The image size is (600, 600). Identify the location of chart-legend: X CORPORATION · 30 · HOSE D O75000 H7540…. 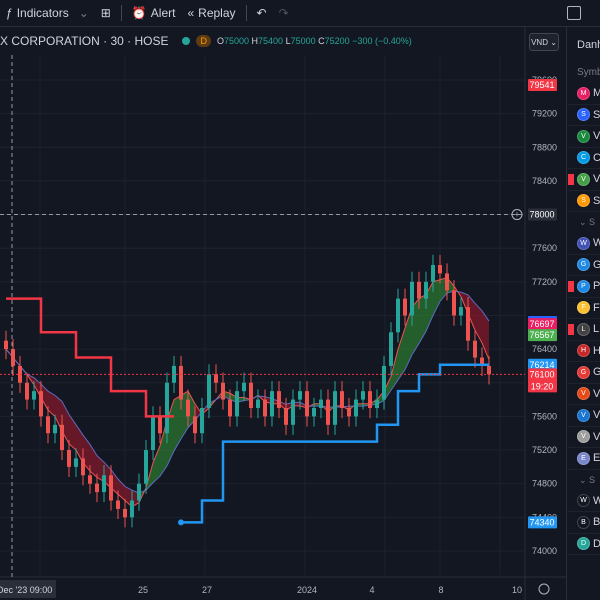
(206, 41).